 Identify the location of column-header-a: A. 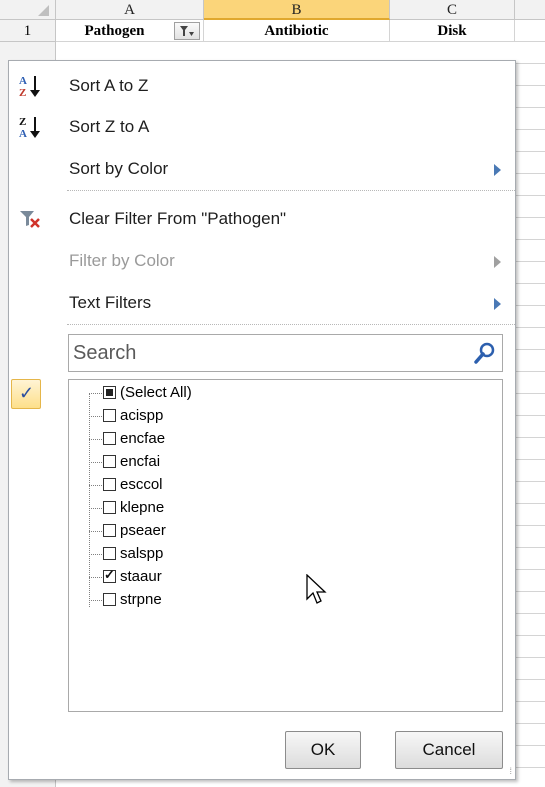
(130, 10).